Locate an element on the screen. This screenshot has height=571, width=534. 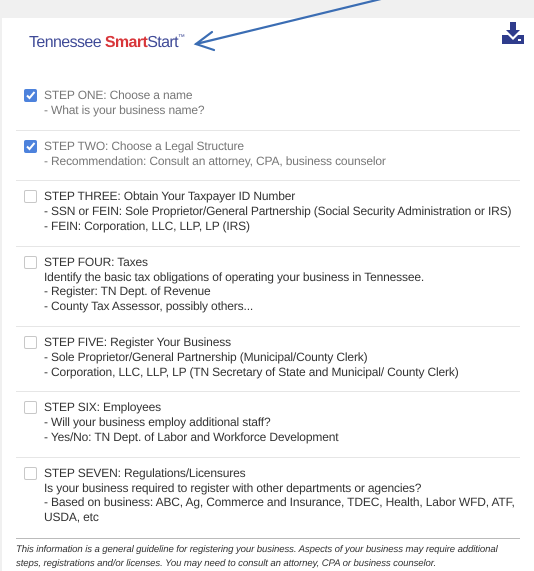
disclaimer: This information is a general guideline for registering your business. Aspects of your business may require additional steps, registrations and/or licenses. You may need to consult an attorney, CPA or business counselor. is located at coordinates (257, 557).